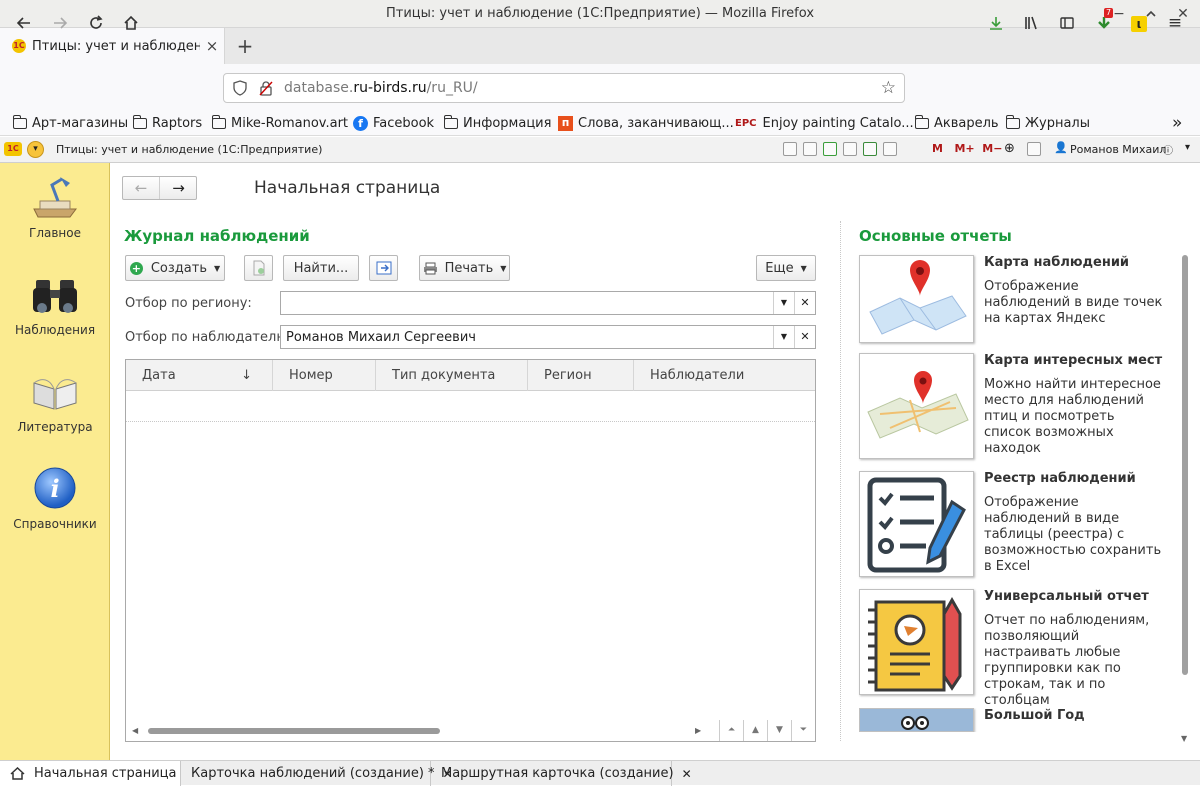 Image resolution: width=1200 pixels, height=786 pixels. What do you see at coordinates (830, 149) in the screenshot?
I see `import-icon` at bounding box center [830, 149].